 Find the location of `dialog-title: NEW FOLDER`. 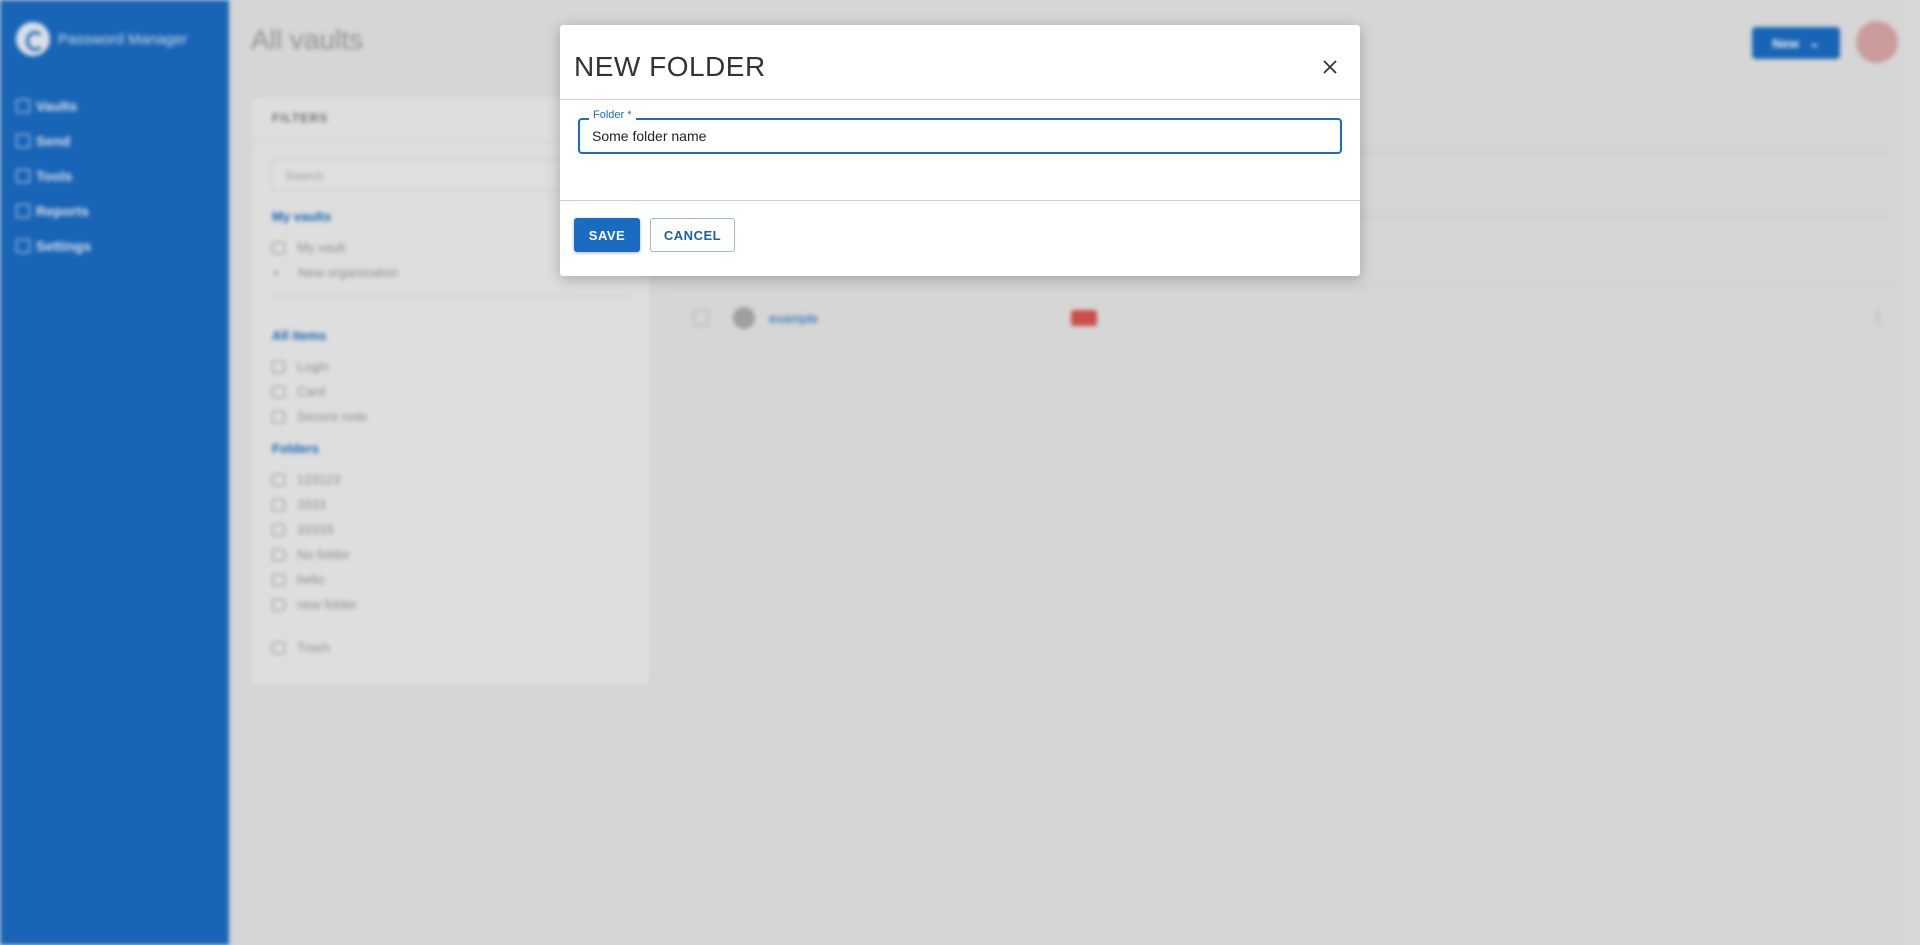

dialog-title: NEW FOLDER is located at coordinates (670, 66).